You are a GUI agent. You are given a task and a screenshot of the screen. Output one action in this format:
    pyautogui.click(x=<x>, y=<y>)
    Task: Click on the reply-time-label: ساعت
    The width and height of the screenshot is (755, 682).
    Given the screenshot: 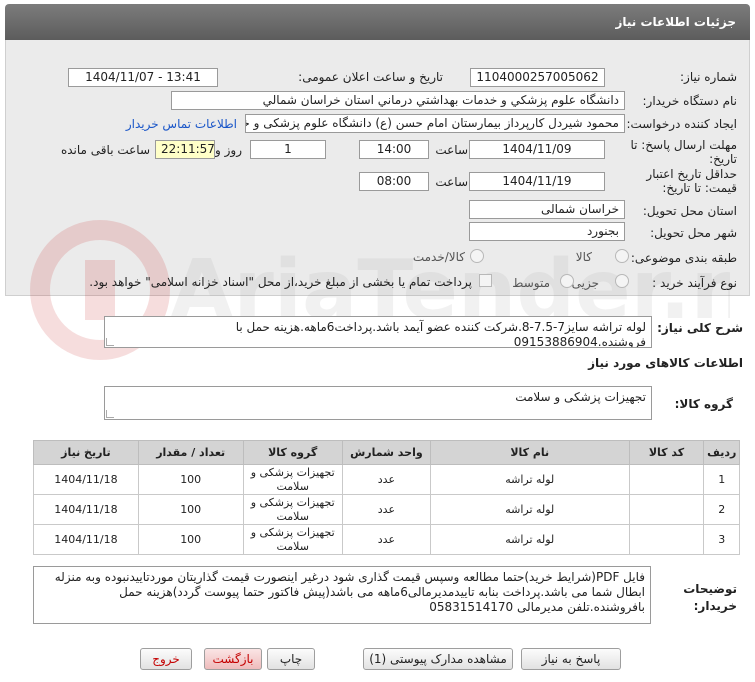 What is the action you would take?
    pyautogui.click(x=451, y=150)
    